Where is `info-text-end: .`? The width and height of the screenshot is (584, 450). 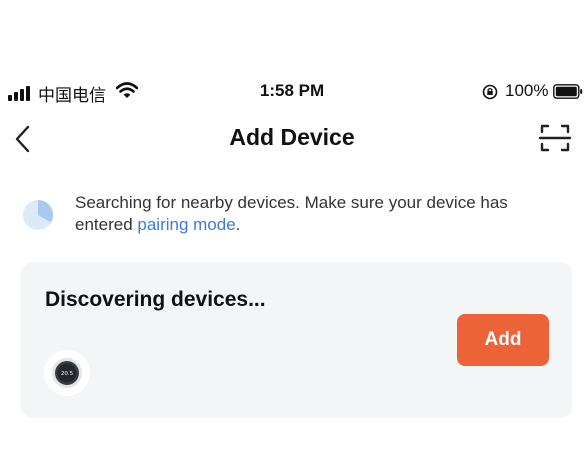 info-text-end: . is located at coordinates (238, 224).